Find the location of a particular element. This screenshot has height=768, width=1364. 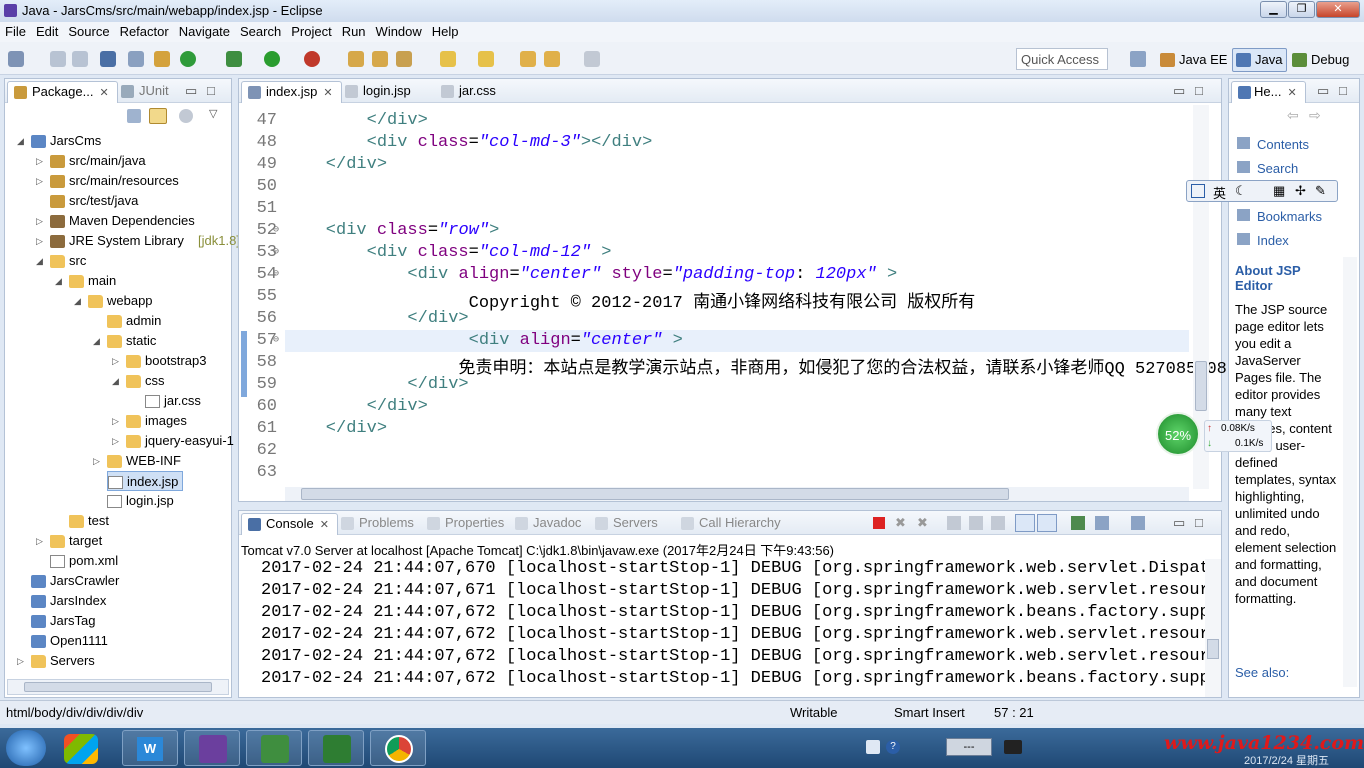

tab-servers: Servers is located at coordinates (627, 524).